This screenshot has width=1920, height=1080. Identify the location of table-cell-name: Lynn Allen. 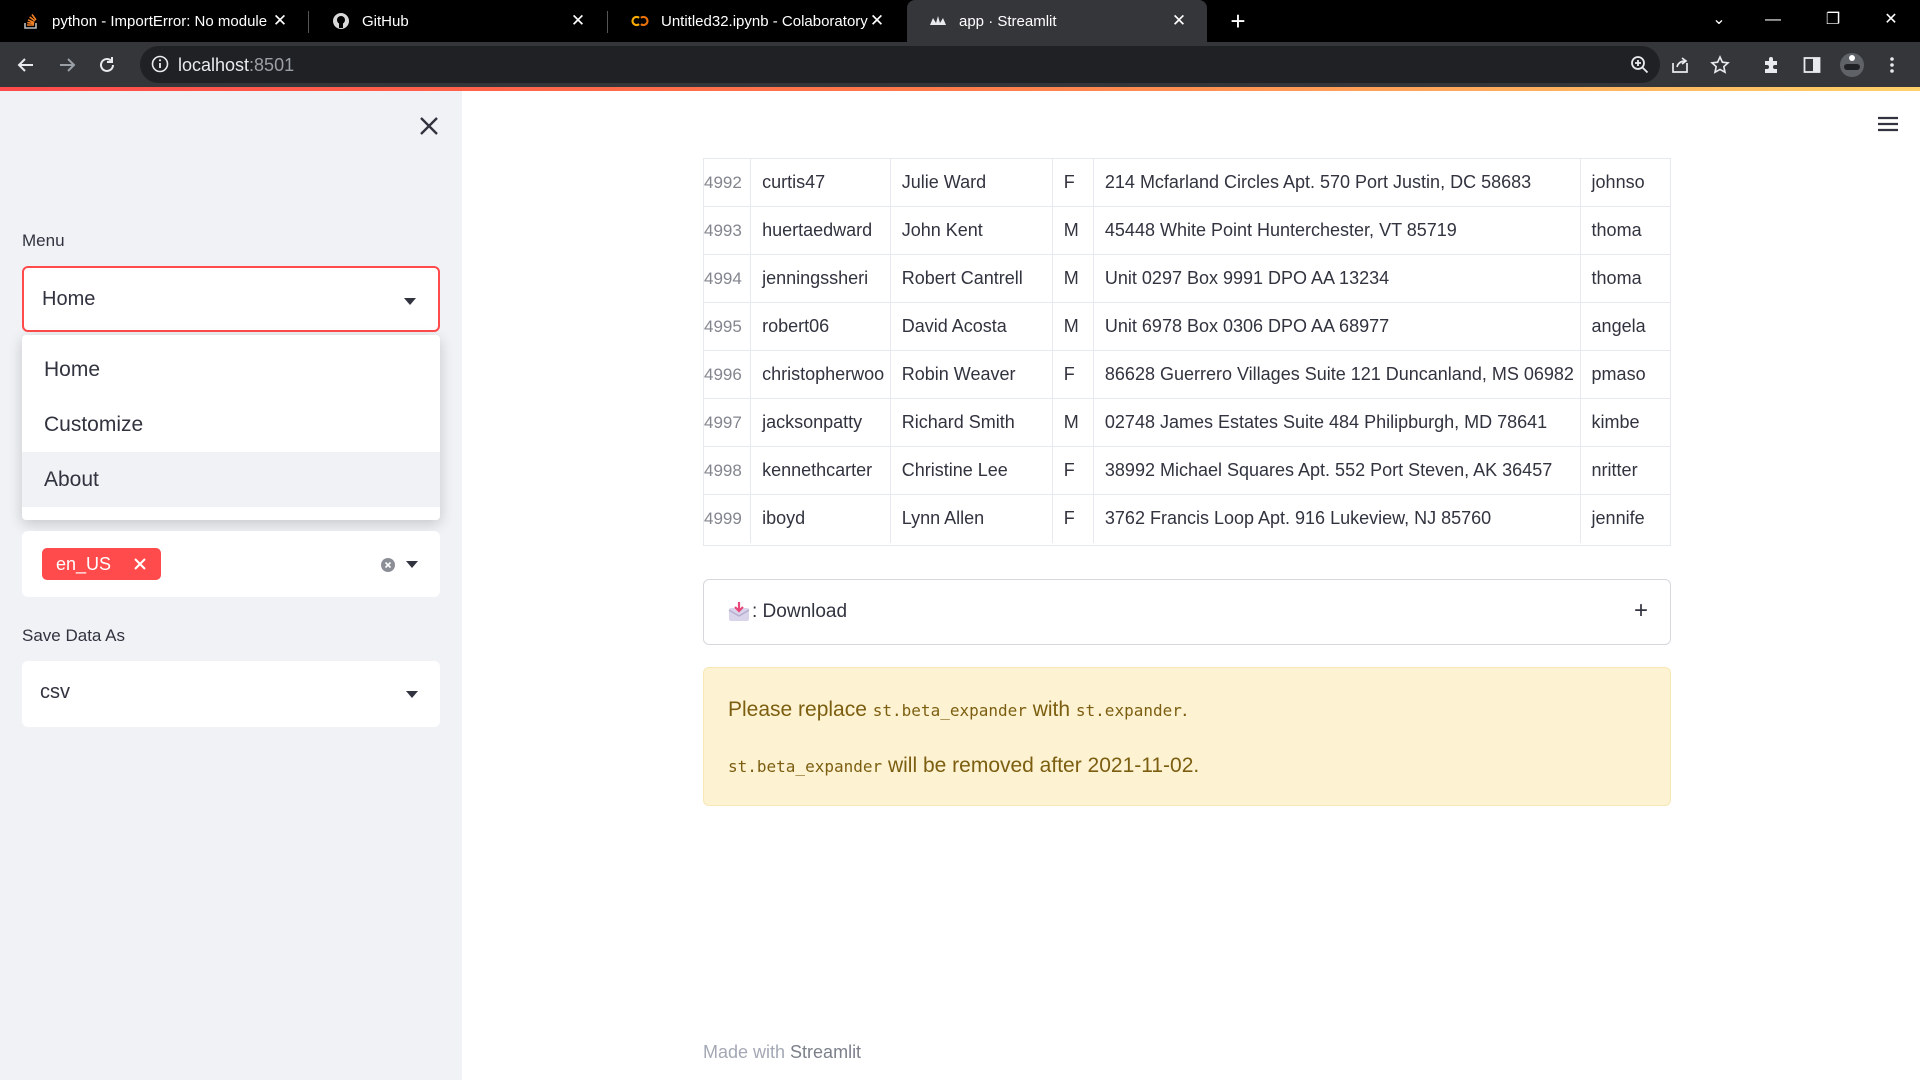
(971, 518).